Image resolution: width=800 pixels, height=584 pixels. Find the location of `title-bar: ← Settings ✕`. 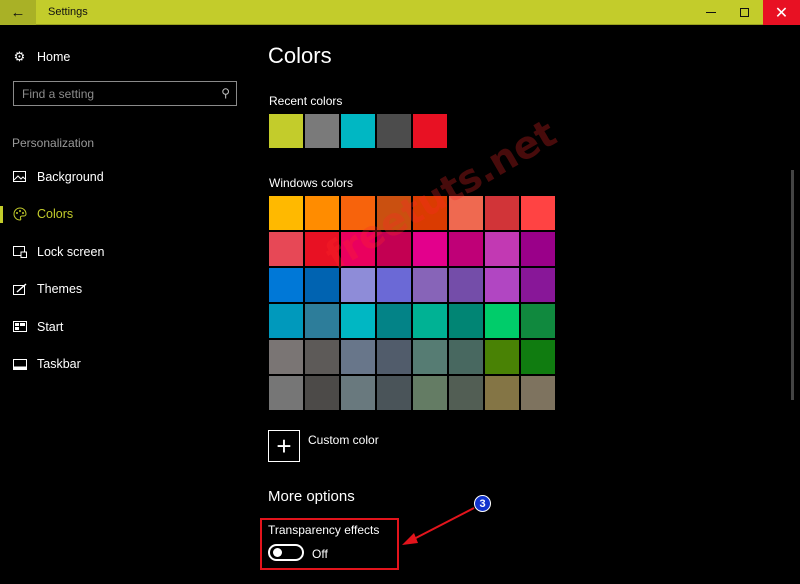

title-bar: ← Settings ✕ is located at coordinates (400, 12).